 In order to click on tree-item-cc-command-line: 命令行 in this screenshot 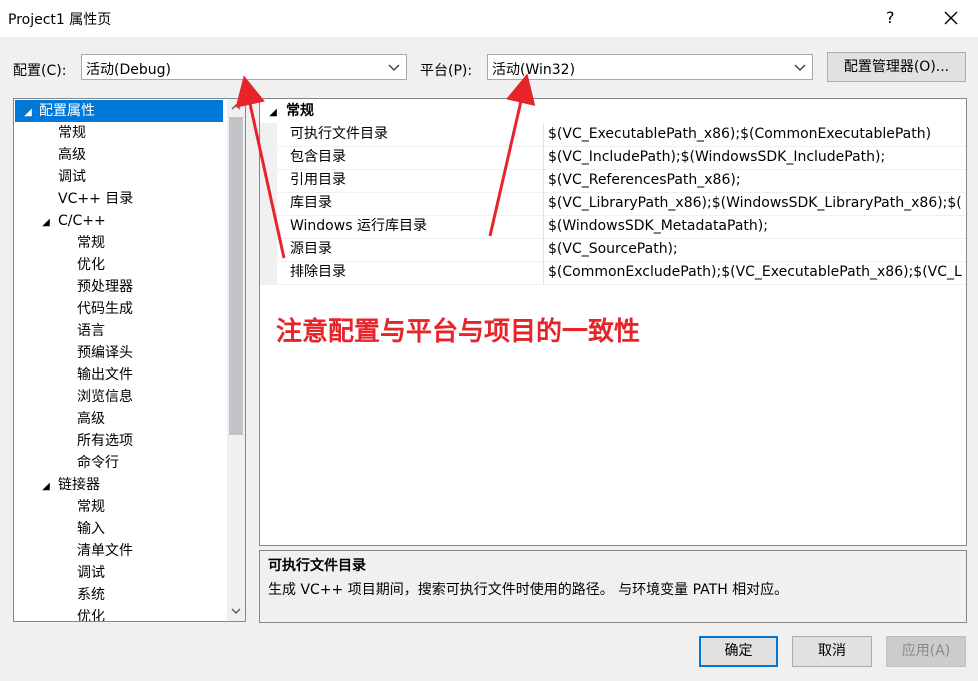, I will do `click(98, 463)`.